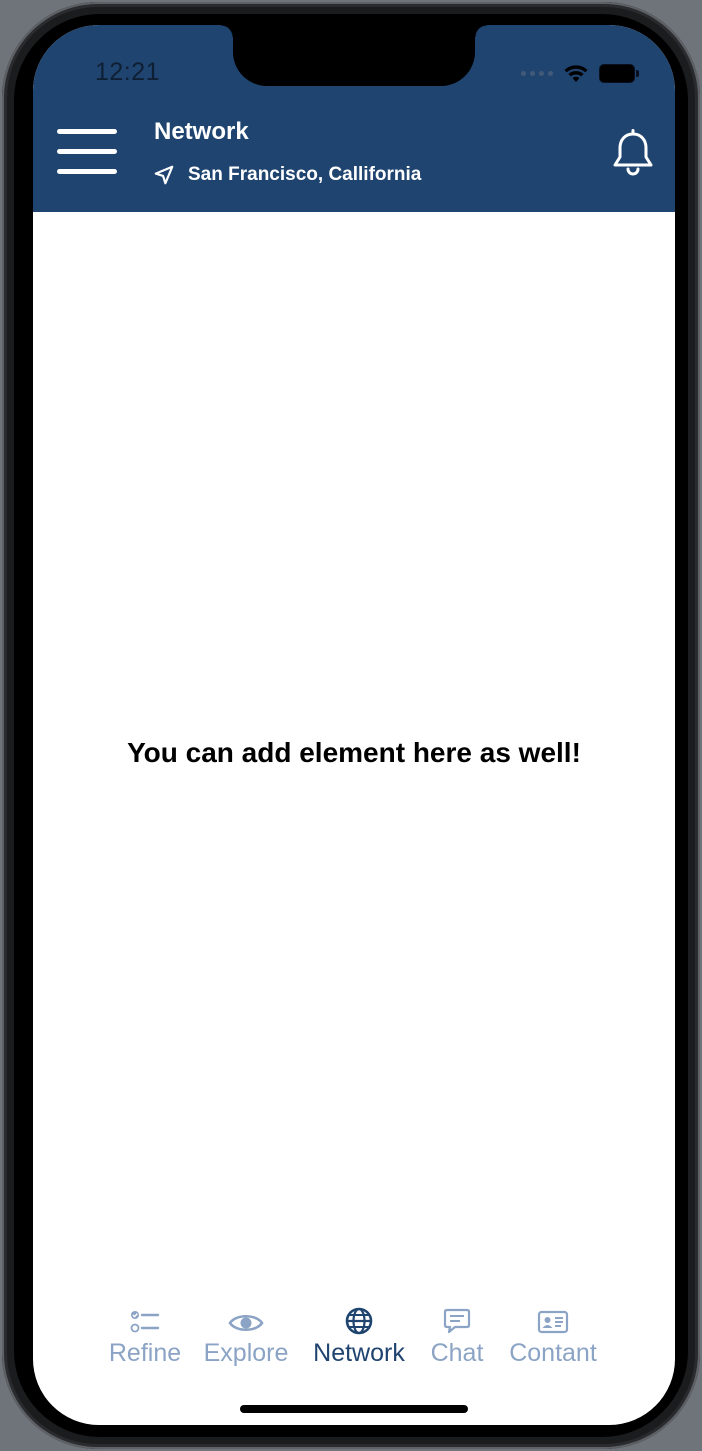 This screenshot has height=1451, width=702. Describe the element at coordinates (87, 131) in the screenshot. I see `hamburger-icon` at that location.